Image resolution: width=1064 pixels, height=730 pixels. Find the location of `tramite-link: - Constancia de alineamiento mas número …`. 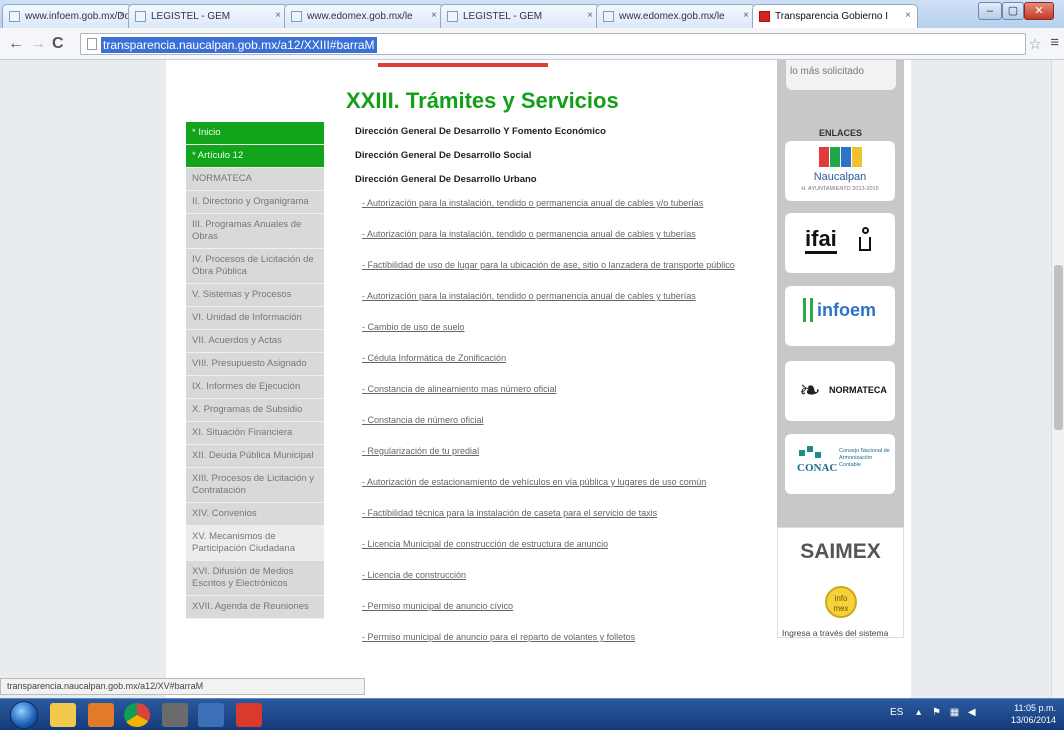

tramite-link: - Constancia de alineamiento mas número … is located at coordinates (567, 389).